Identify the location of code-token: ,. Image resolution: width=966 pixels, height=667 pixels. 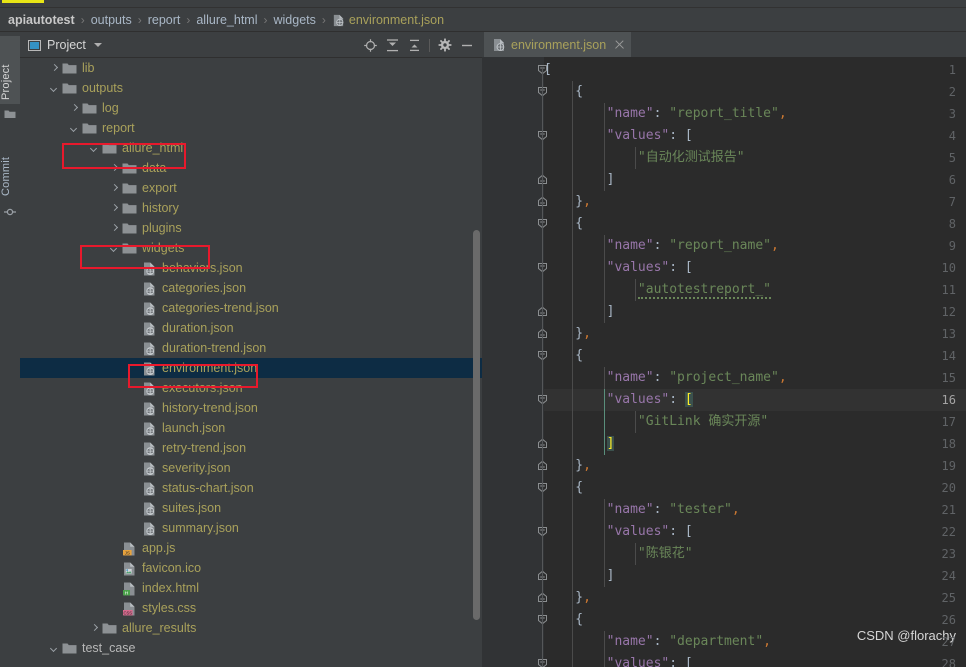
(587, 465).